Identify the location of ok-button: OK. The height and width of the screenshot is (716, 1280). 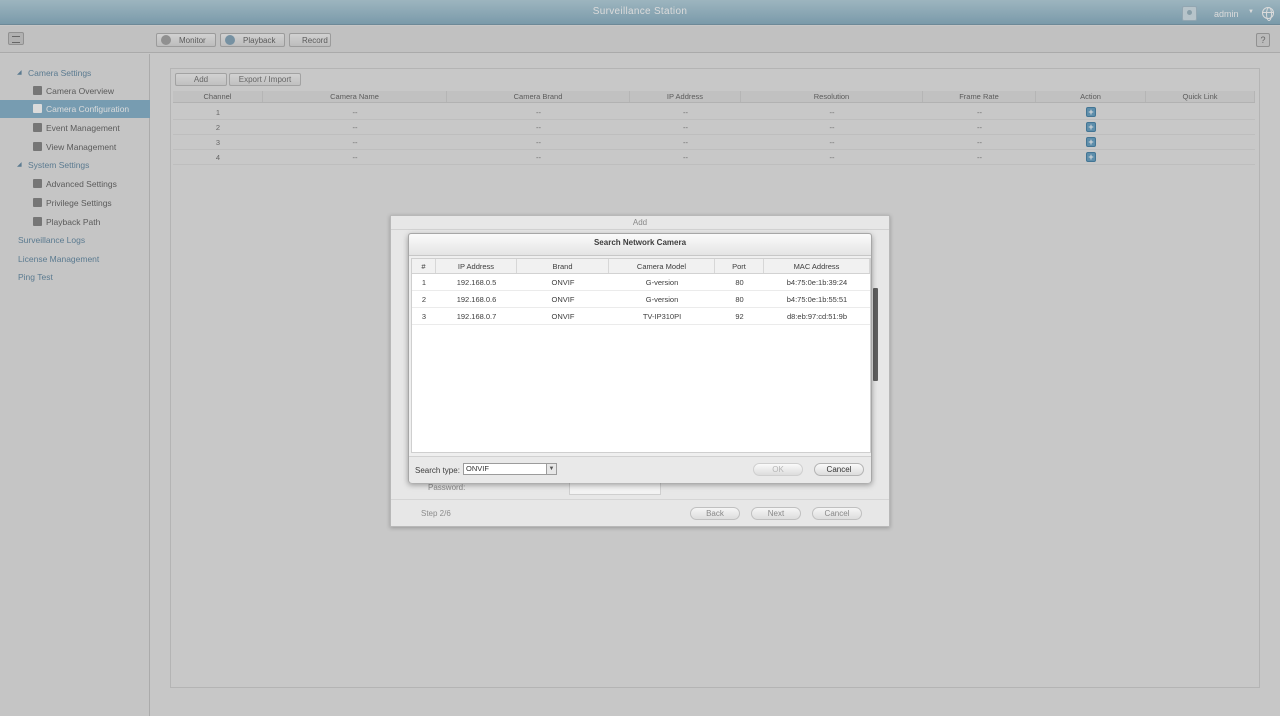
(778, 469).